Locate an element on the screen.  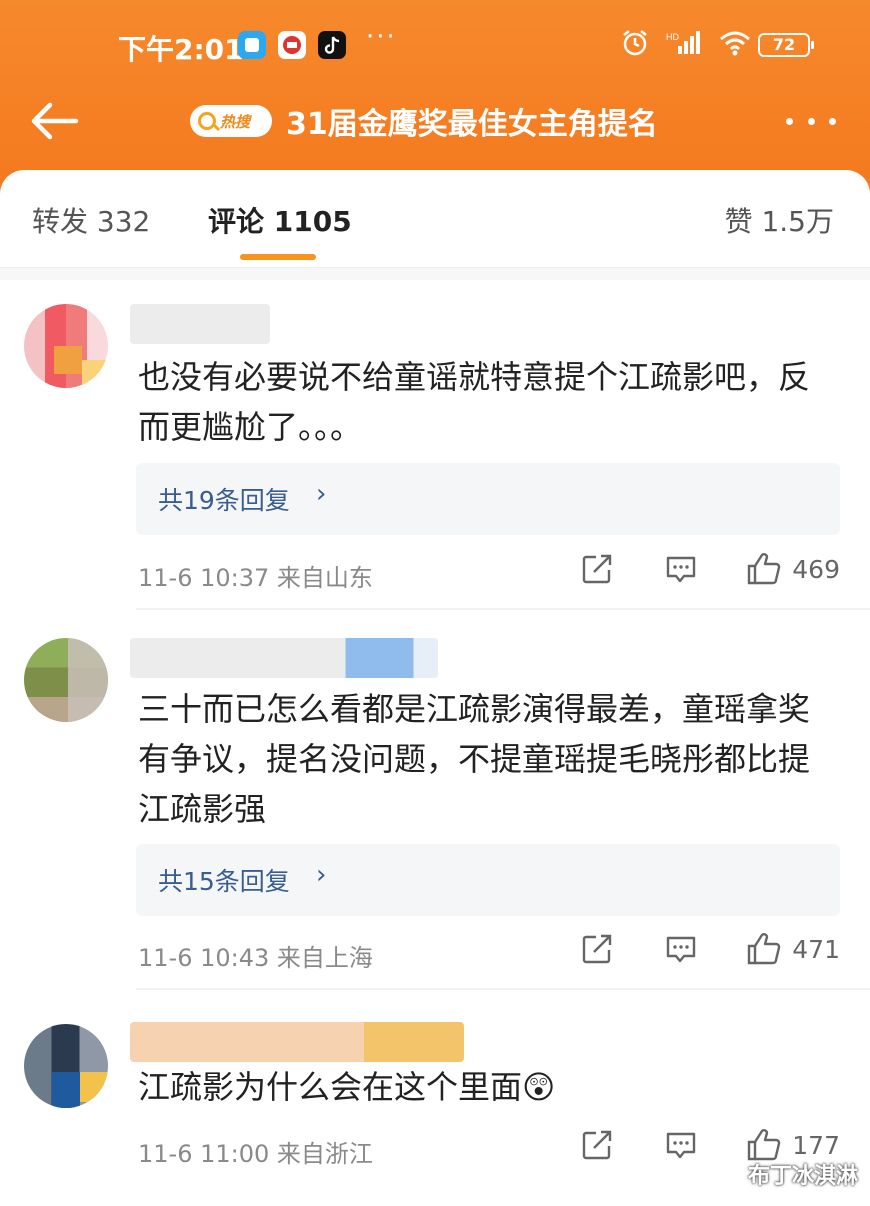
svg-text: HD is located at coordinates (672, 37).